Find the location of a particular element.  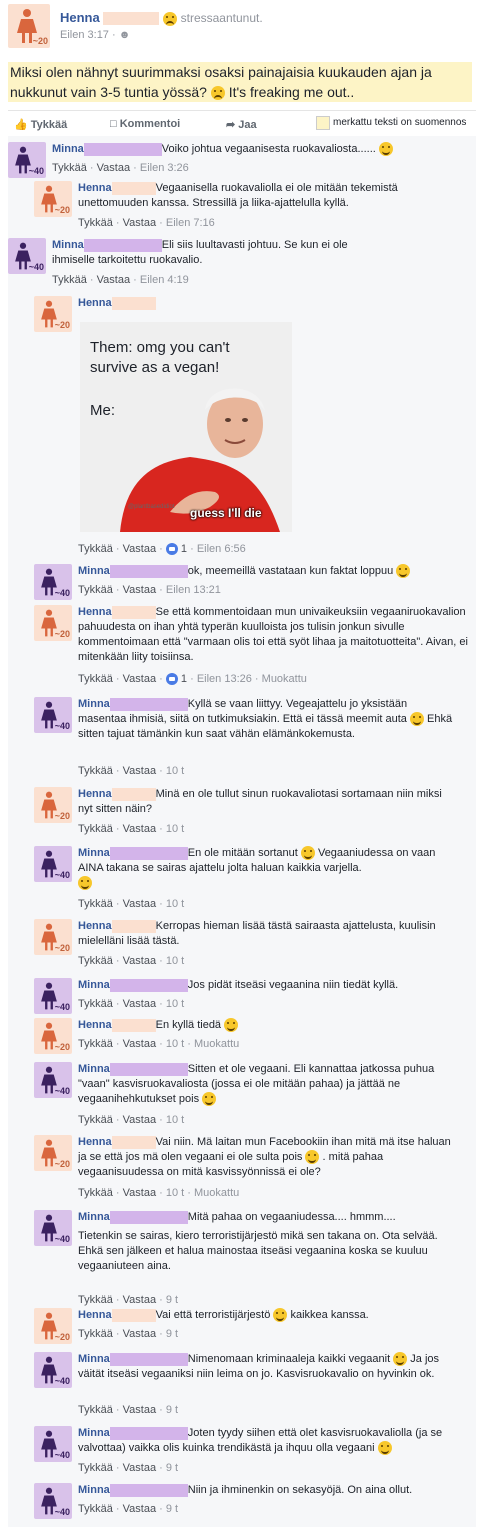

comment-time: Eilen 4:19 is located at coordinates (164, 280).